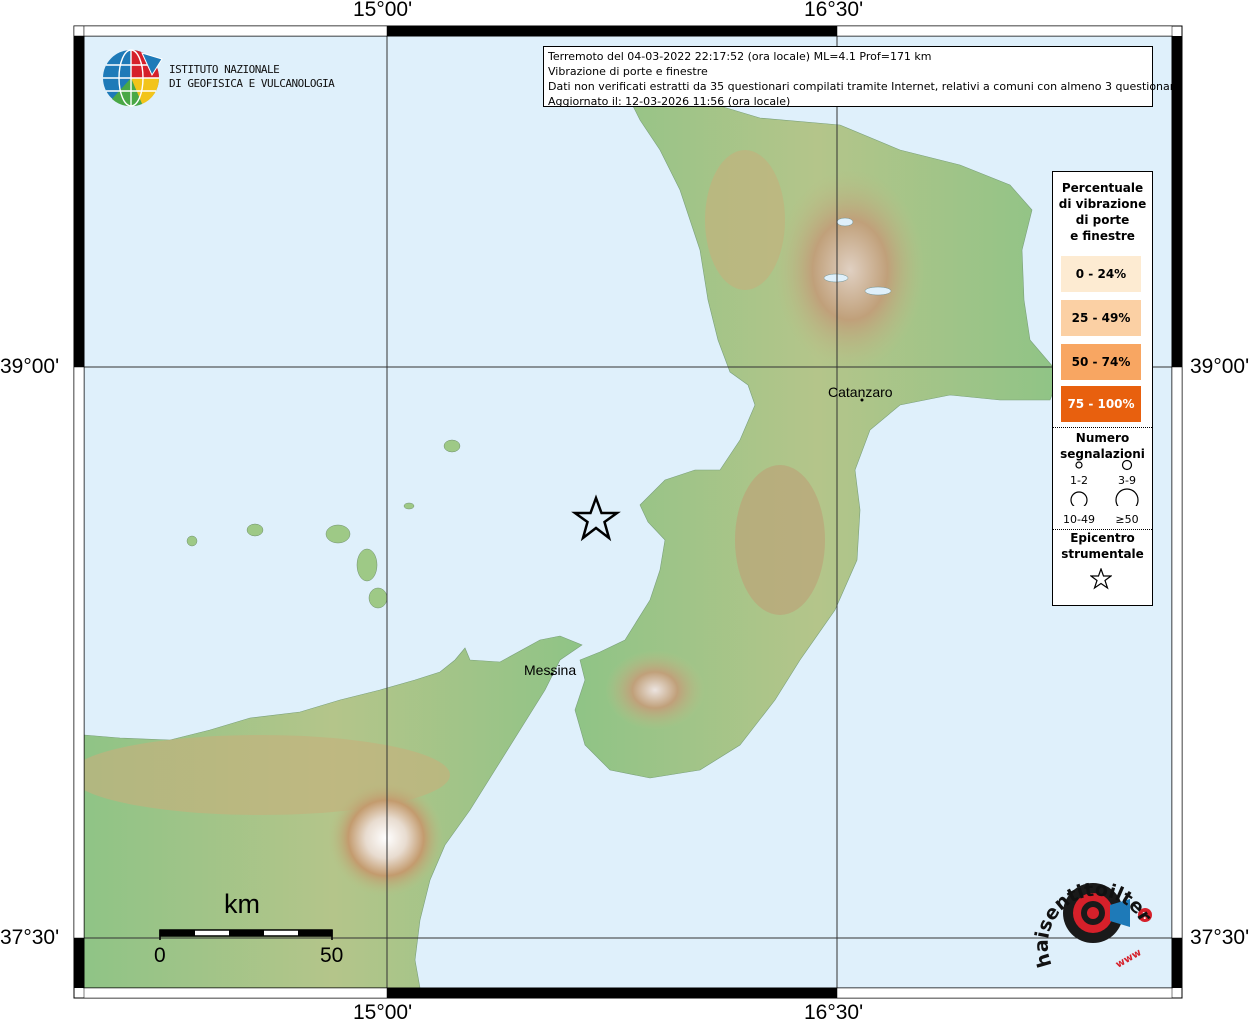  I want to click on legend-divider, so click(1102, 427).